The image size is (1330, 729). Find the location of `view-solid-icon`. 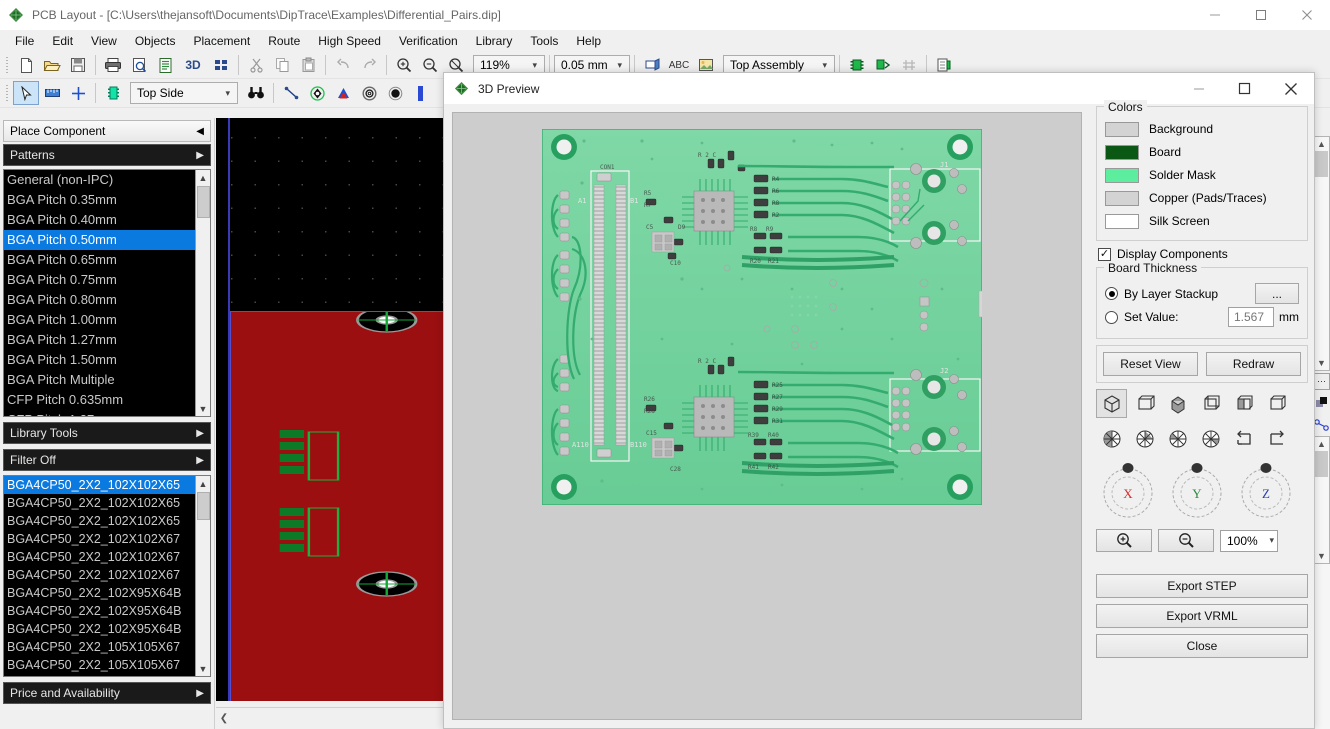

view-solid-icon is located at coordinates (1177, 403).